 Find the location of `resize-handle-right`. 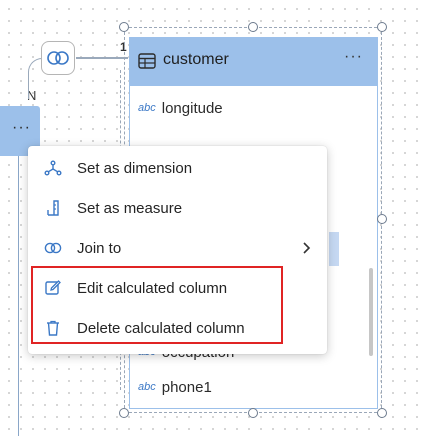

resize-handle-right is located at coordinates (382, 219).